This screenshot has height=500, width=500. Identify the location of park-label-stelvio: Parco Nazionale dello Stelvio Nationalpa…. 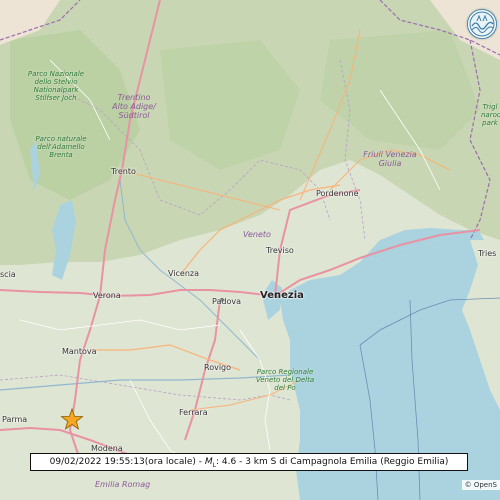
(56, 86).